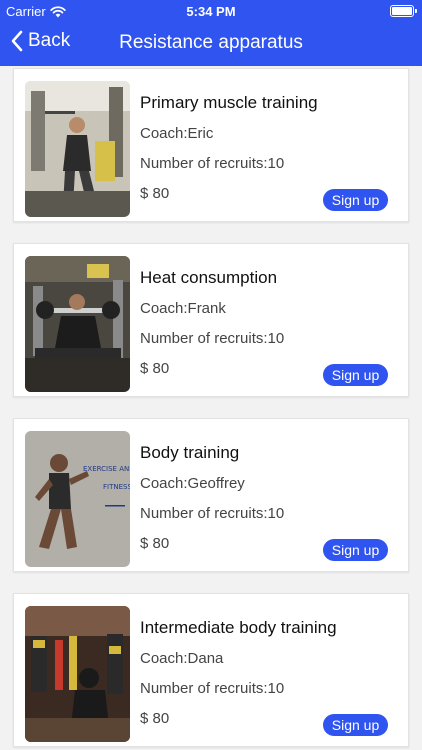 The width and height of the screenshot is (422, 750). Describe the element at coordinates (209, 277) in the screenshot. I see `course-title: Heat consumption` at that location.